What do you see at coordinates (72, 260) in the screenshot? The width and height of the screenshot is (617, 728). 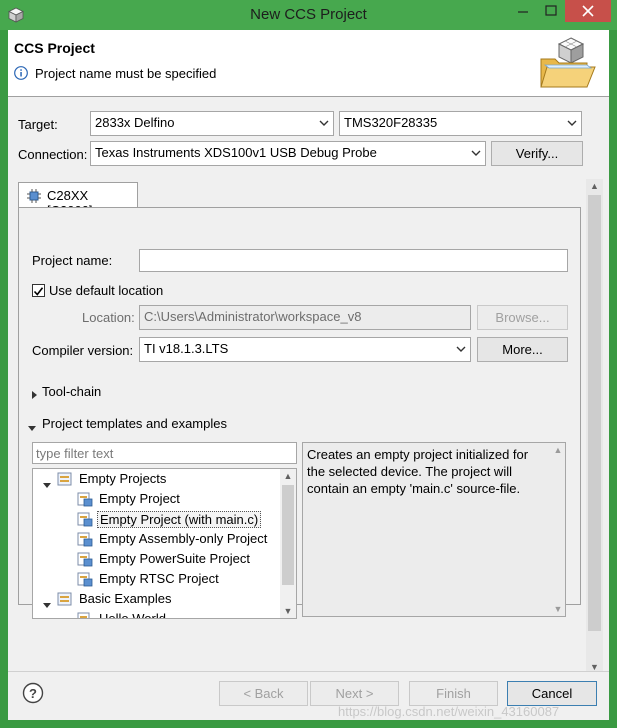 I see `project-name-label: Project name:` at bounding box center [72, 260].